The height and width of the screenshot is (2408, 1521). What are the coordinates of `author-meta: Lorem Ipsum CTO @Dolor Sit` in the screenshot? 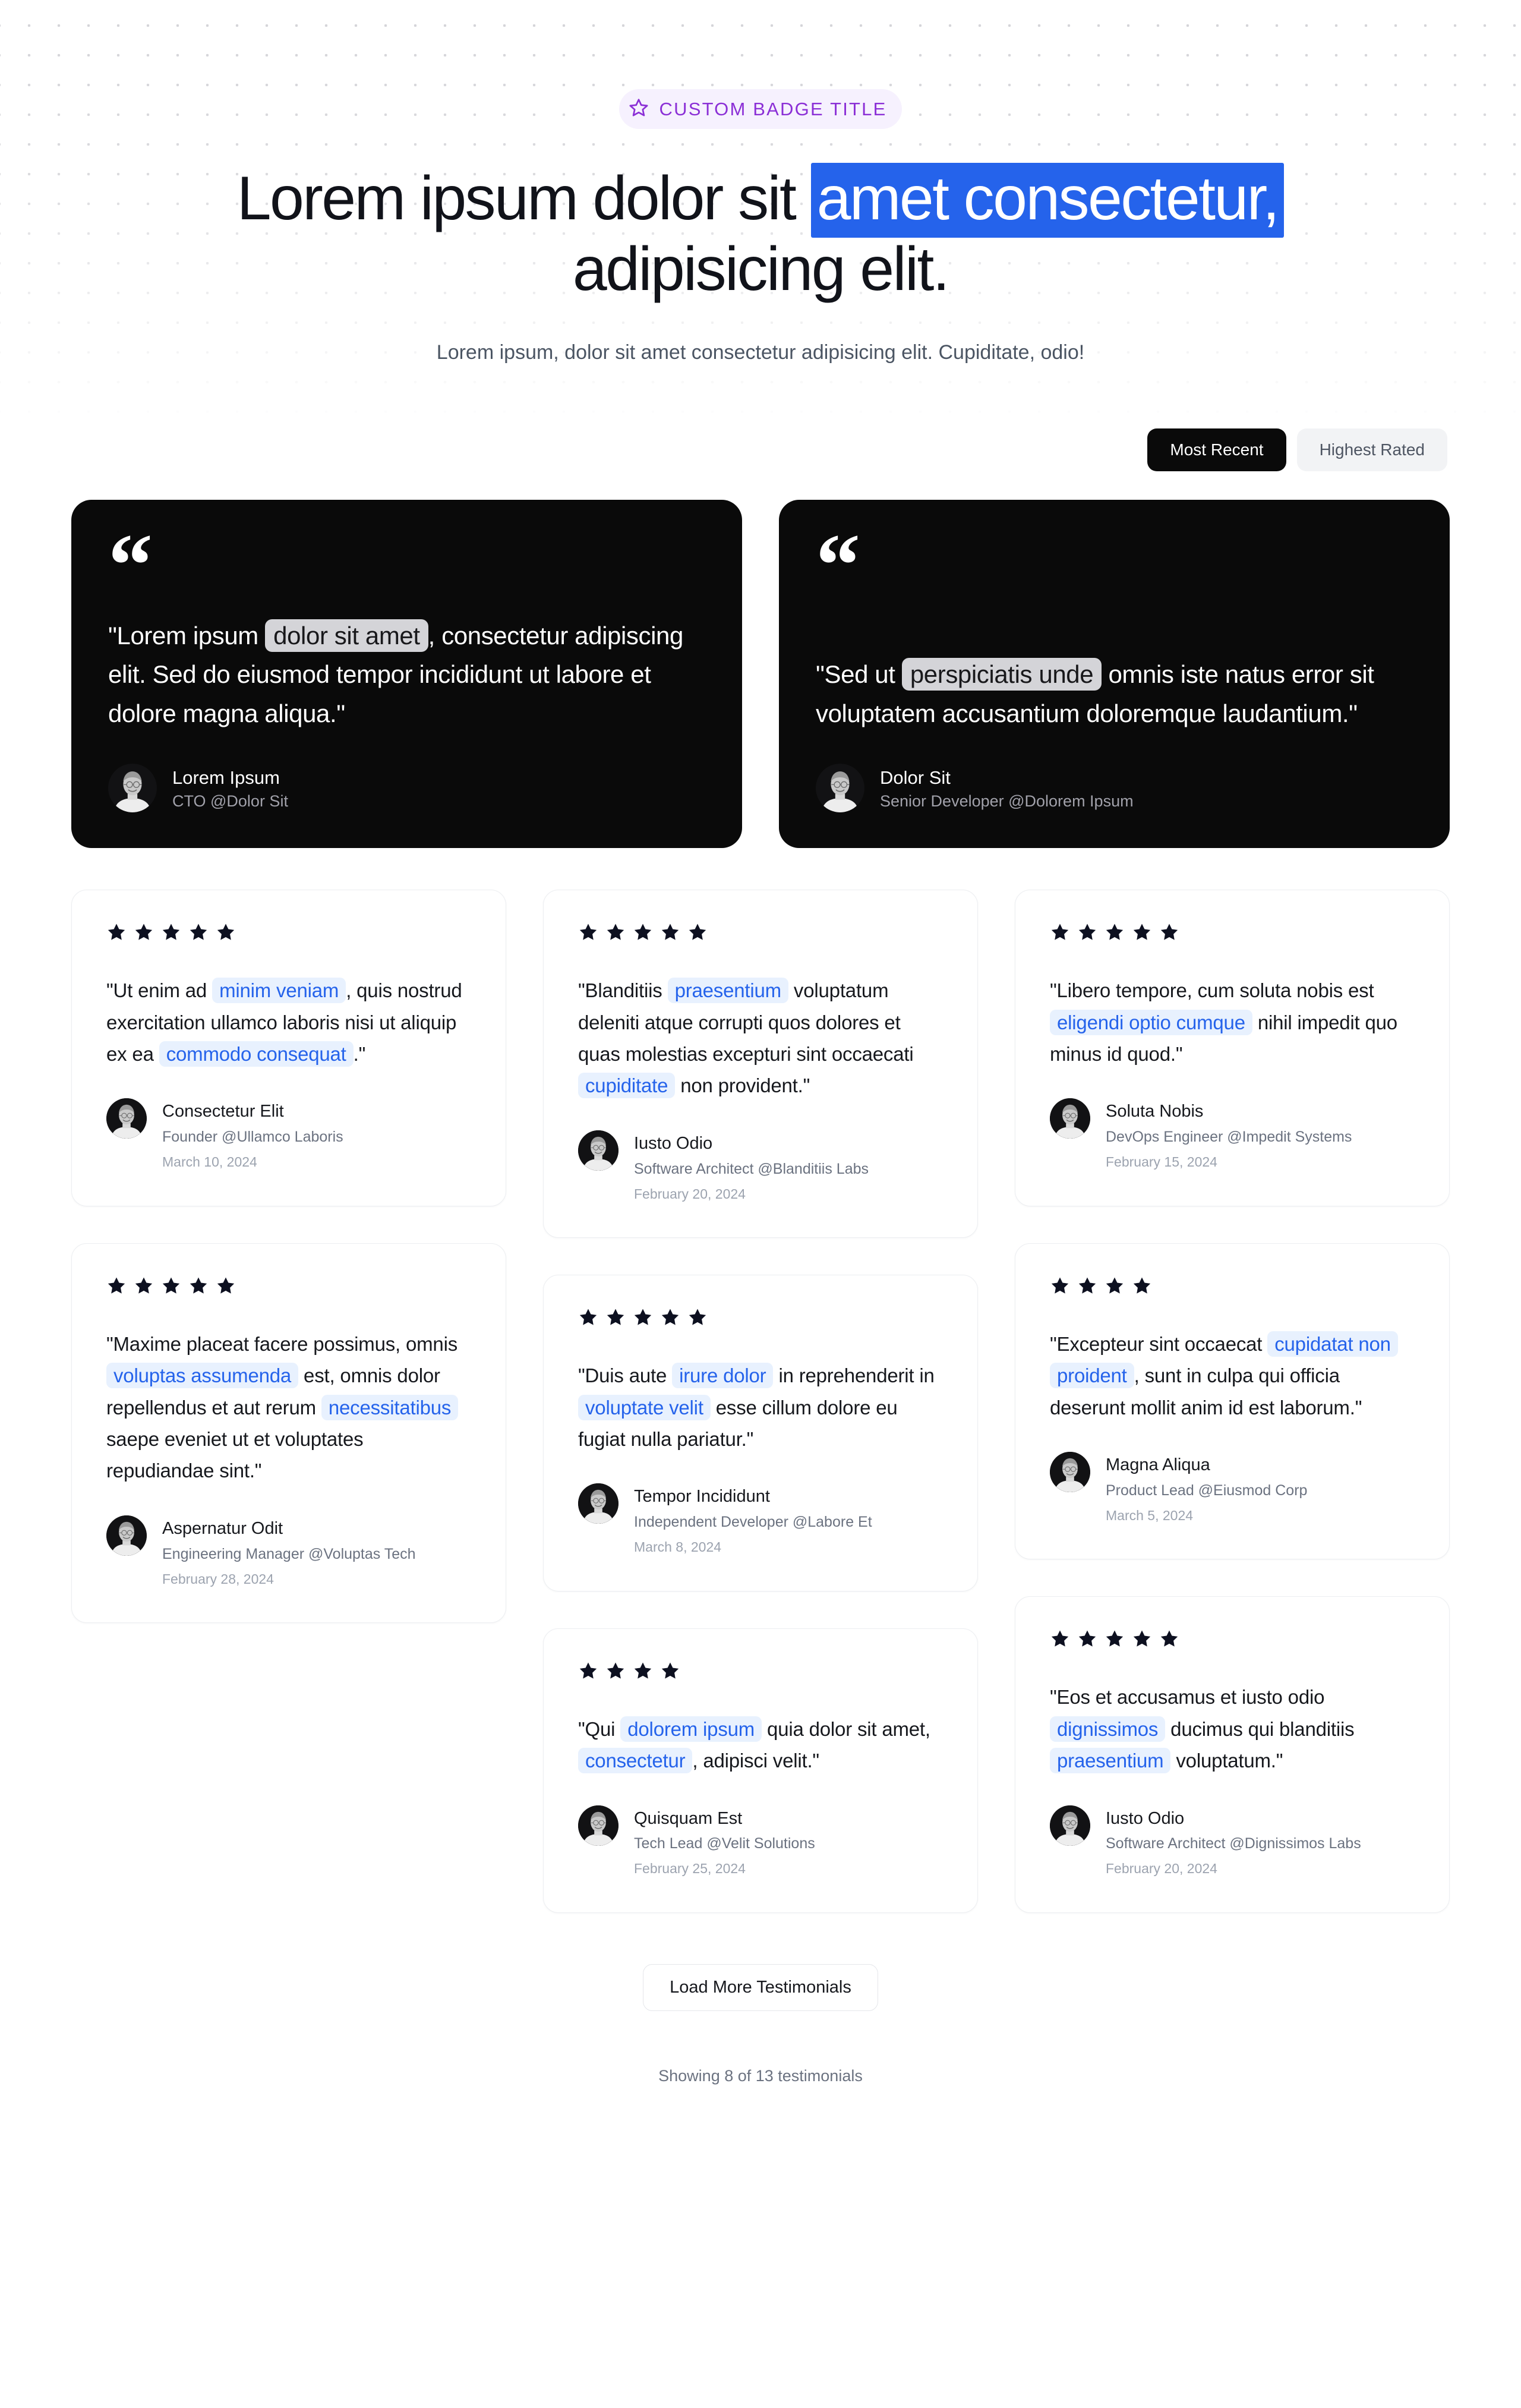 It's located at (230, 788).